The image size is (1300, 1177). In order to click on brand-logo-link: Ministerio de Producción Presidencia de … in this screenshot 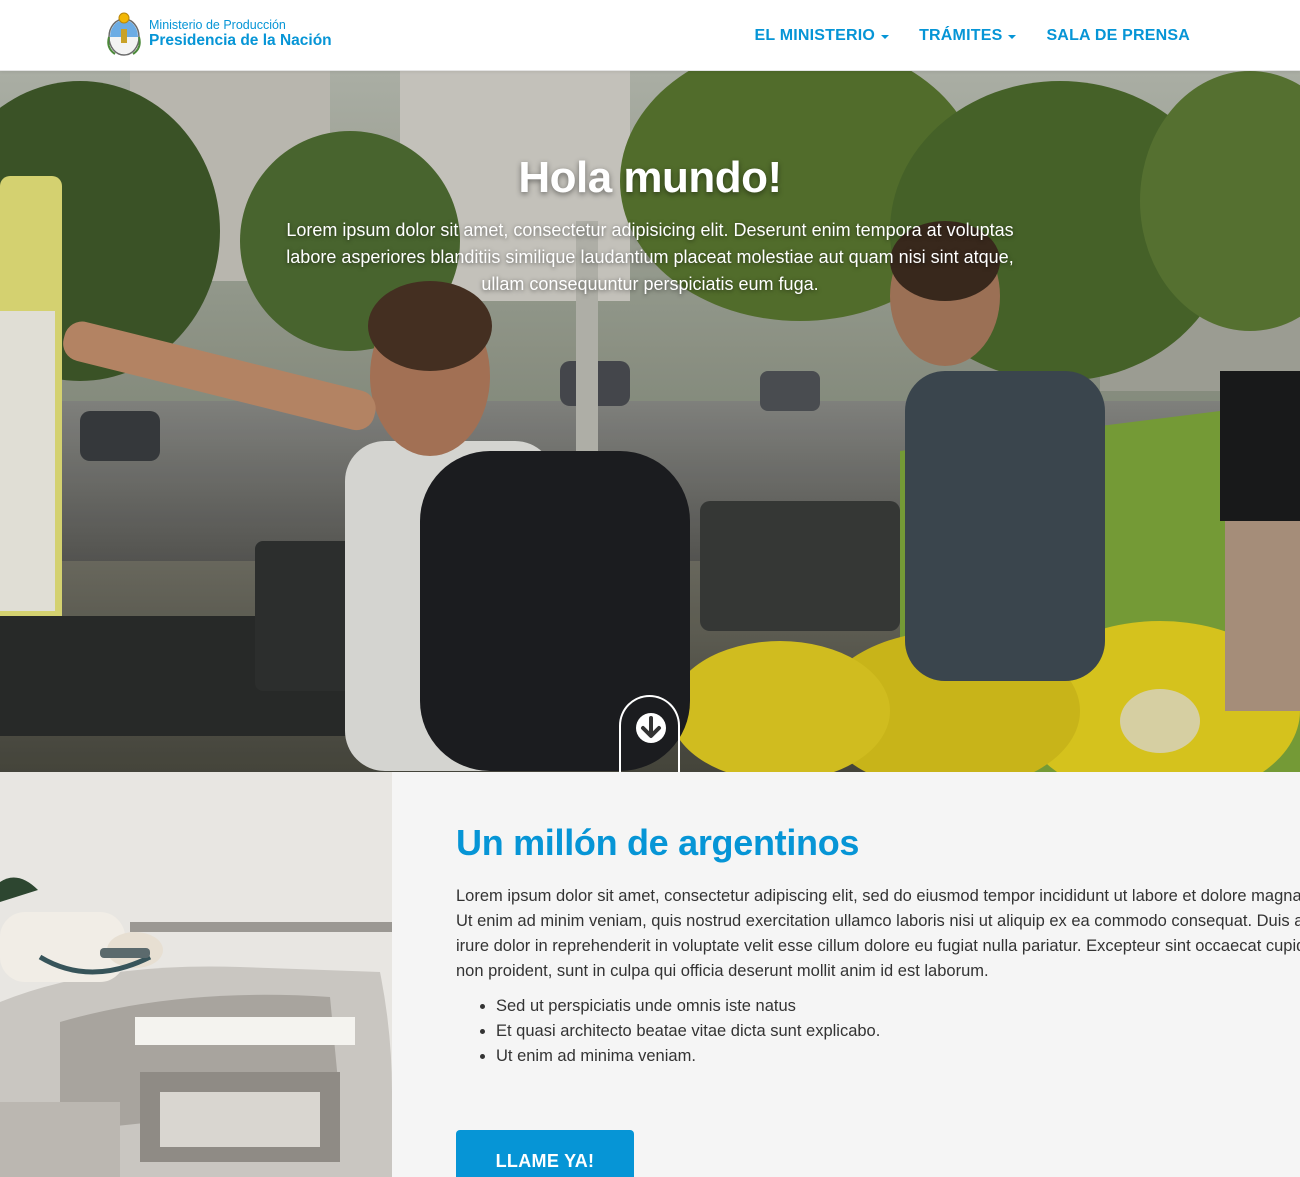, I will do `click(219, 34)`.